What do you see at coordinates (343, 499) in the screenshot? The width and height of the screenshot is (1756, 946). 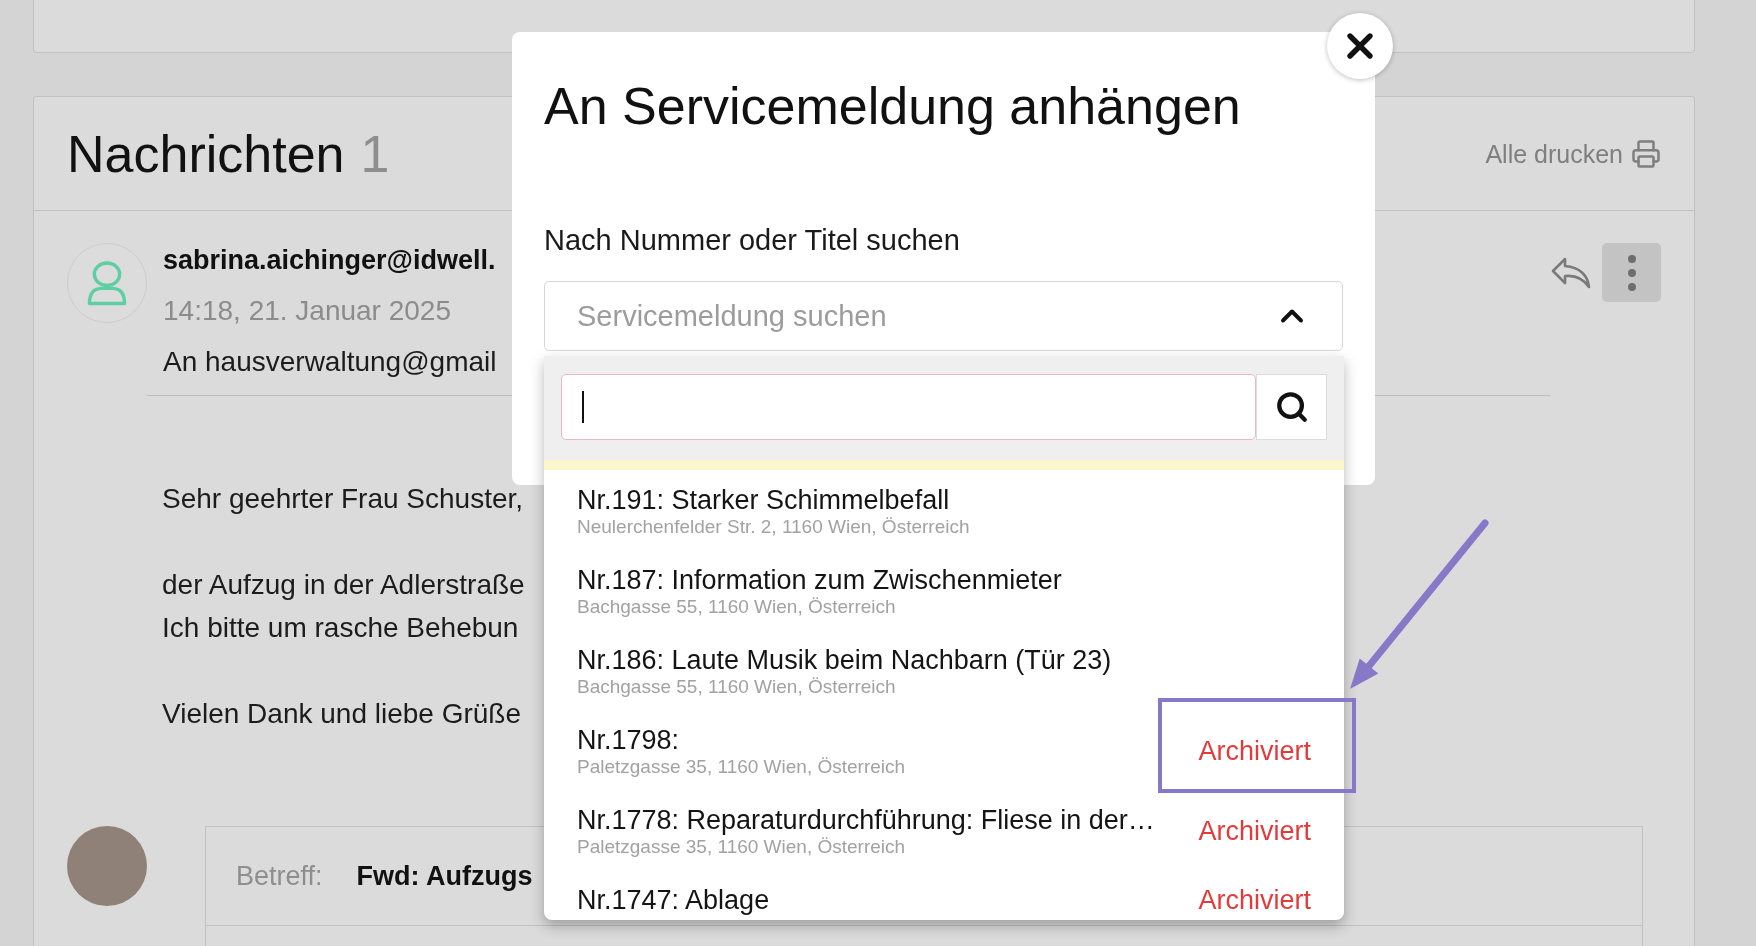 I see `message-paragraph: Sehr geehrter Frau Schuster,` at bounding box center [343, 499].